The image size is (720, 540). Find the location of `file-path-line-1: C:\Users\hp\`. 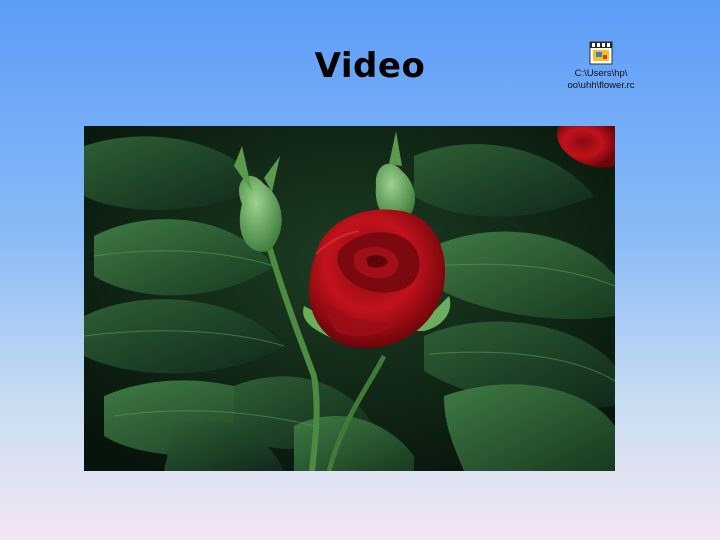

file-path-line-1: C:\Users\hp\ is located at coordinates (601, 73).